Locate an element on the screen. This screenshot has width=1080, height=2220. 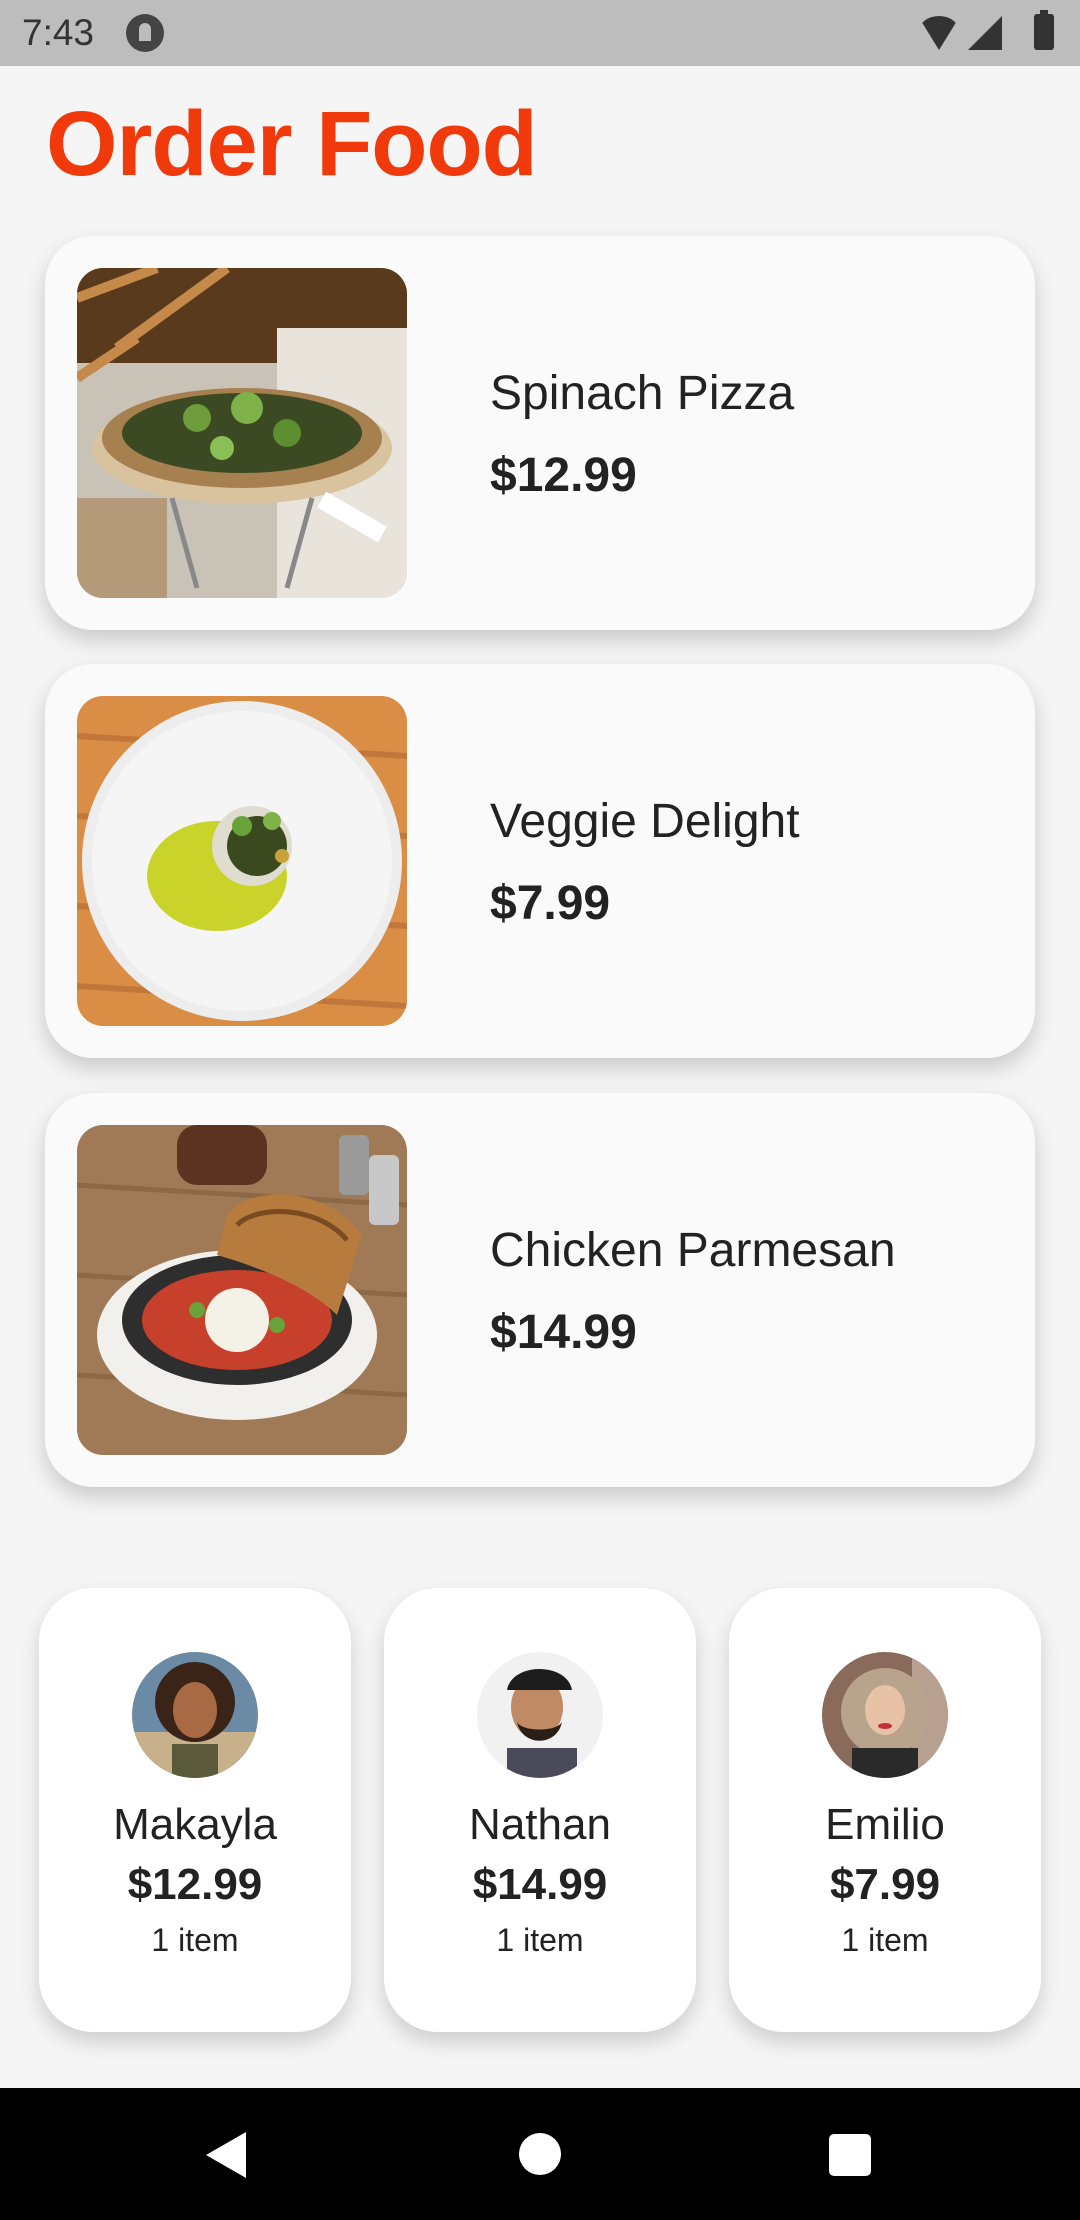
order-card-nathan: Nathan $14.99 1 item is located at coordinates (540, 1810).